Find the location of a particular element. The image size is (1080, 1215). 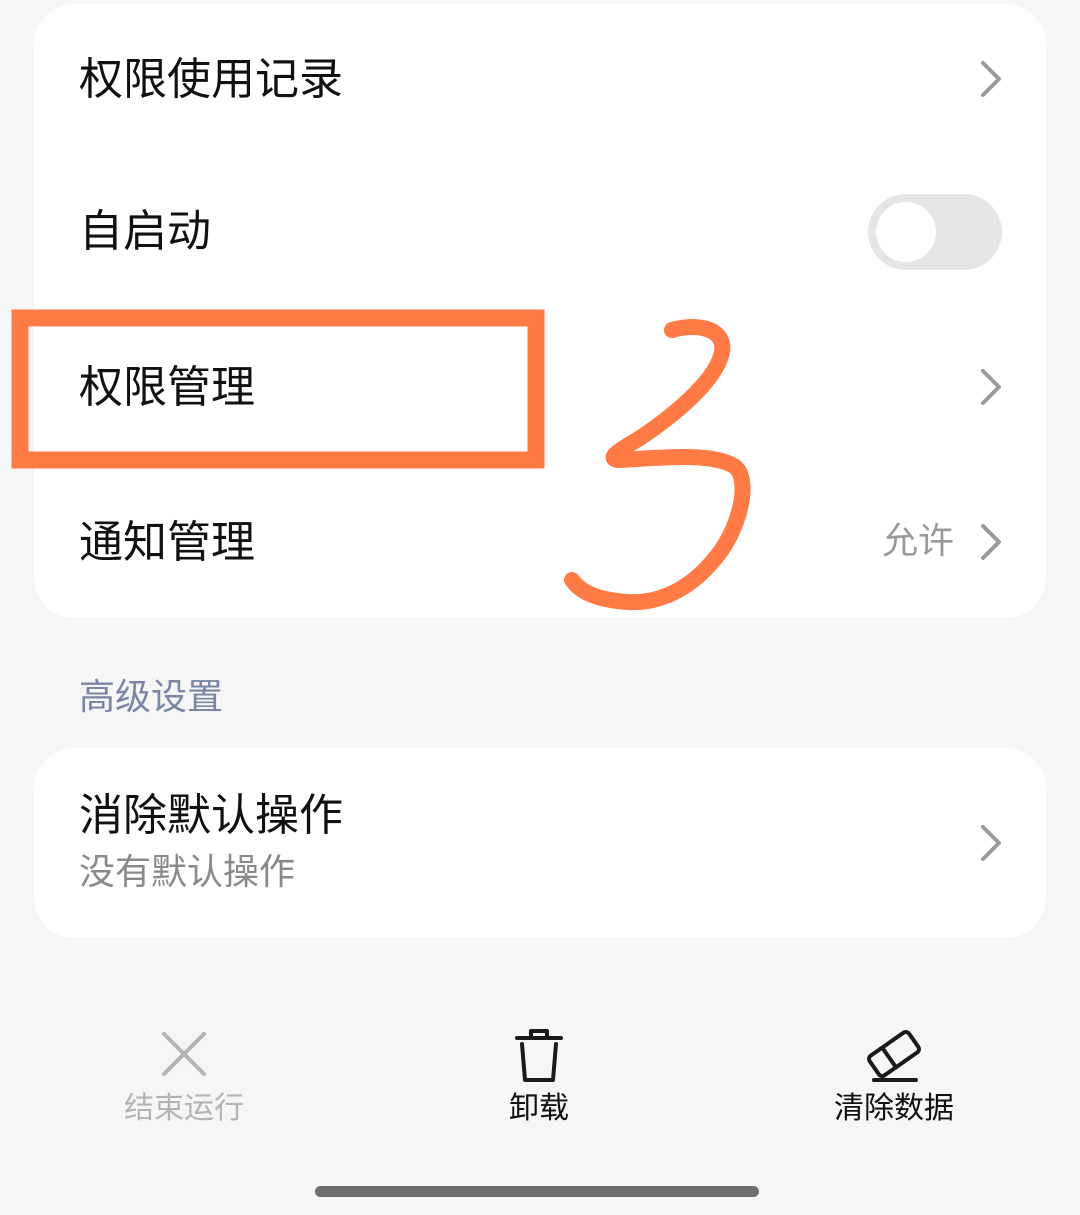

clear-defaults-subtitle: 没有默认操作 is located at coordinates (187, 872).